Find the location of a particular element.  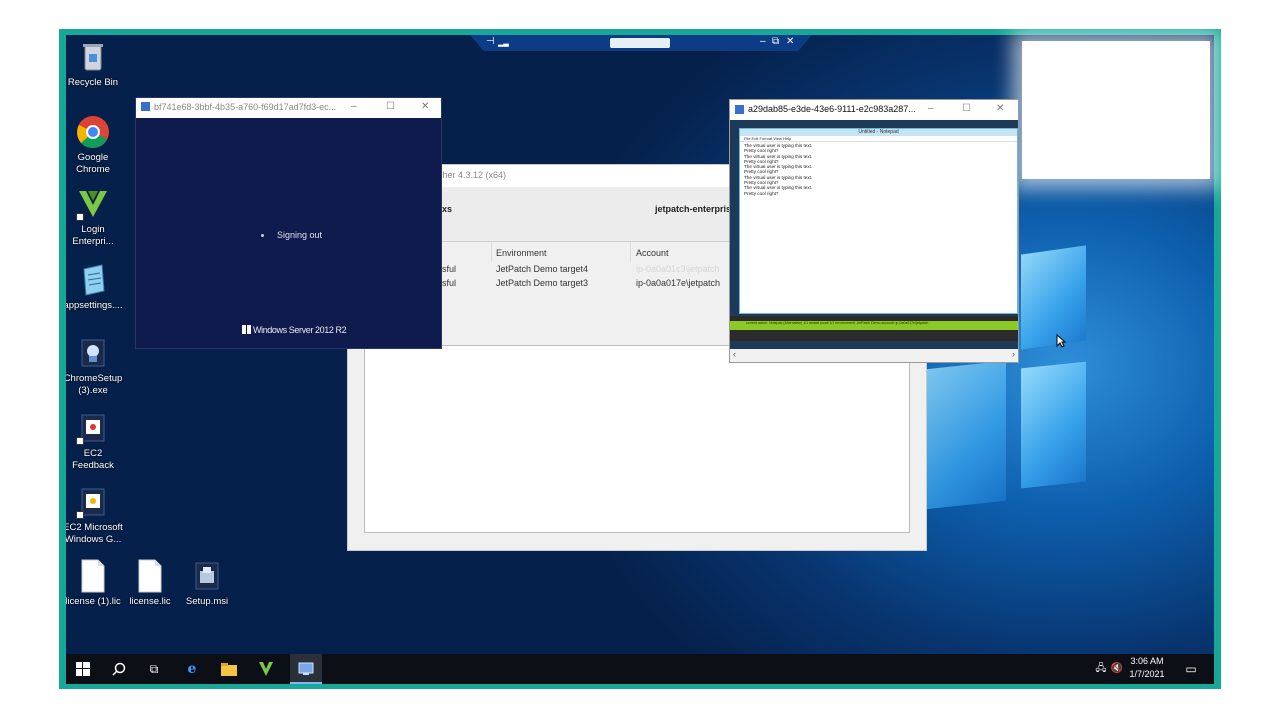

start-button is located at coordinates (83, 669).